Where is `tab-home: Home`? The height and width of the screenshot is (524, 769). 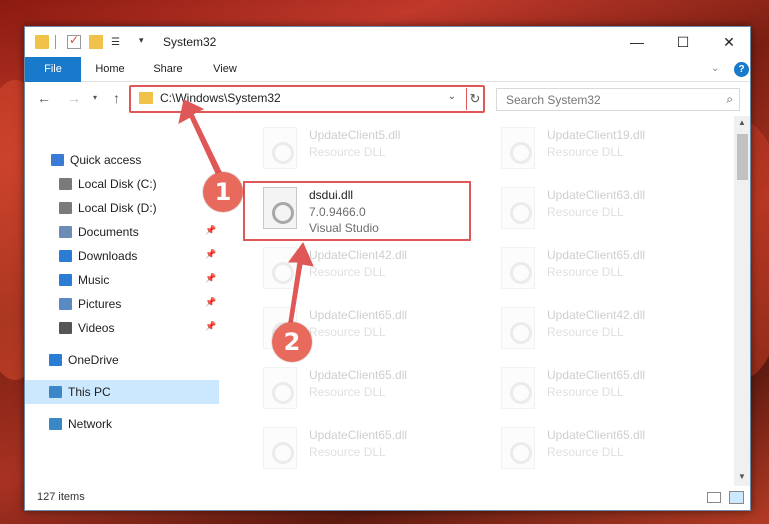 tab-home: Home is located at coordinates (110, 69).